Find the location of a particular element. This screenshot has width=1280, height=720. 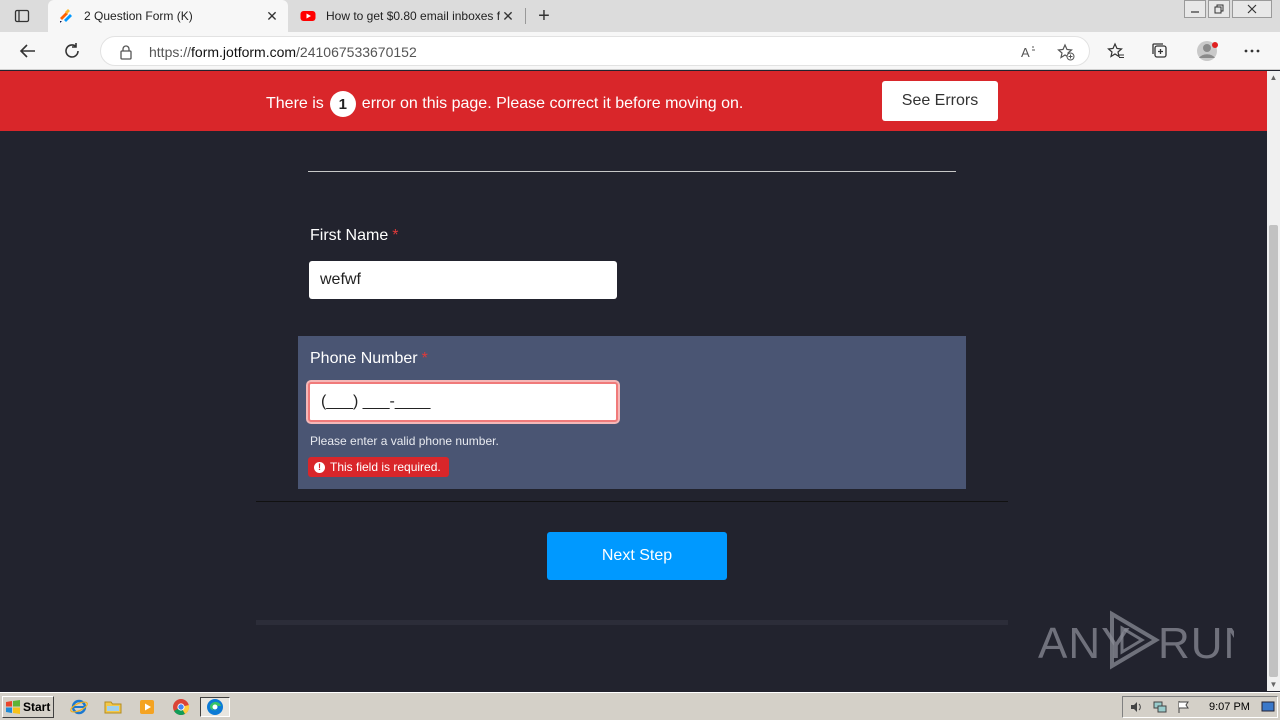

system-tray: 9:07 PM is located at coordinates (1200, 707).